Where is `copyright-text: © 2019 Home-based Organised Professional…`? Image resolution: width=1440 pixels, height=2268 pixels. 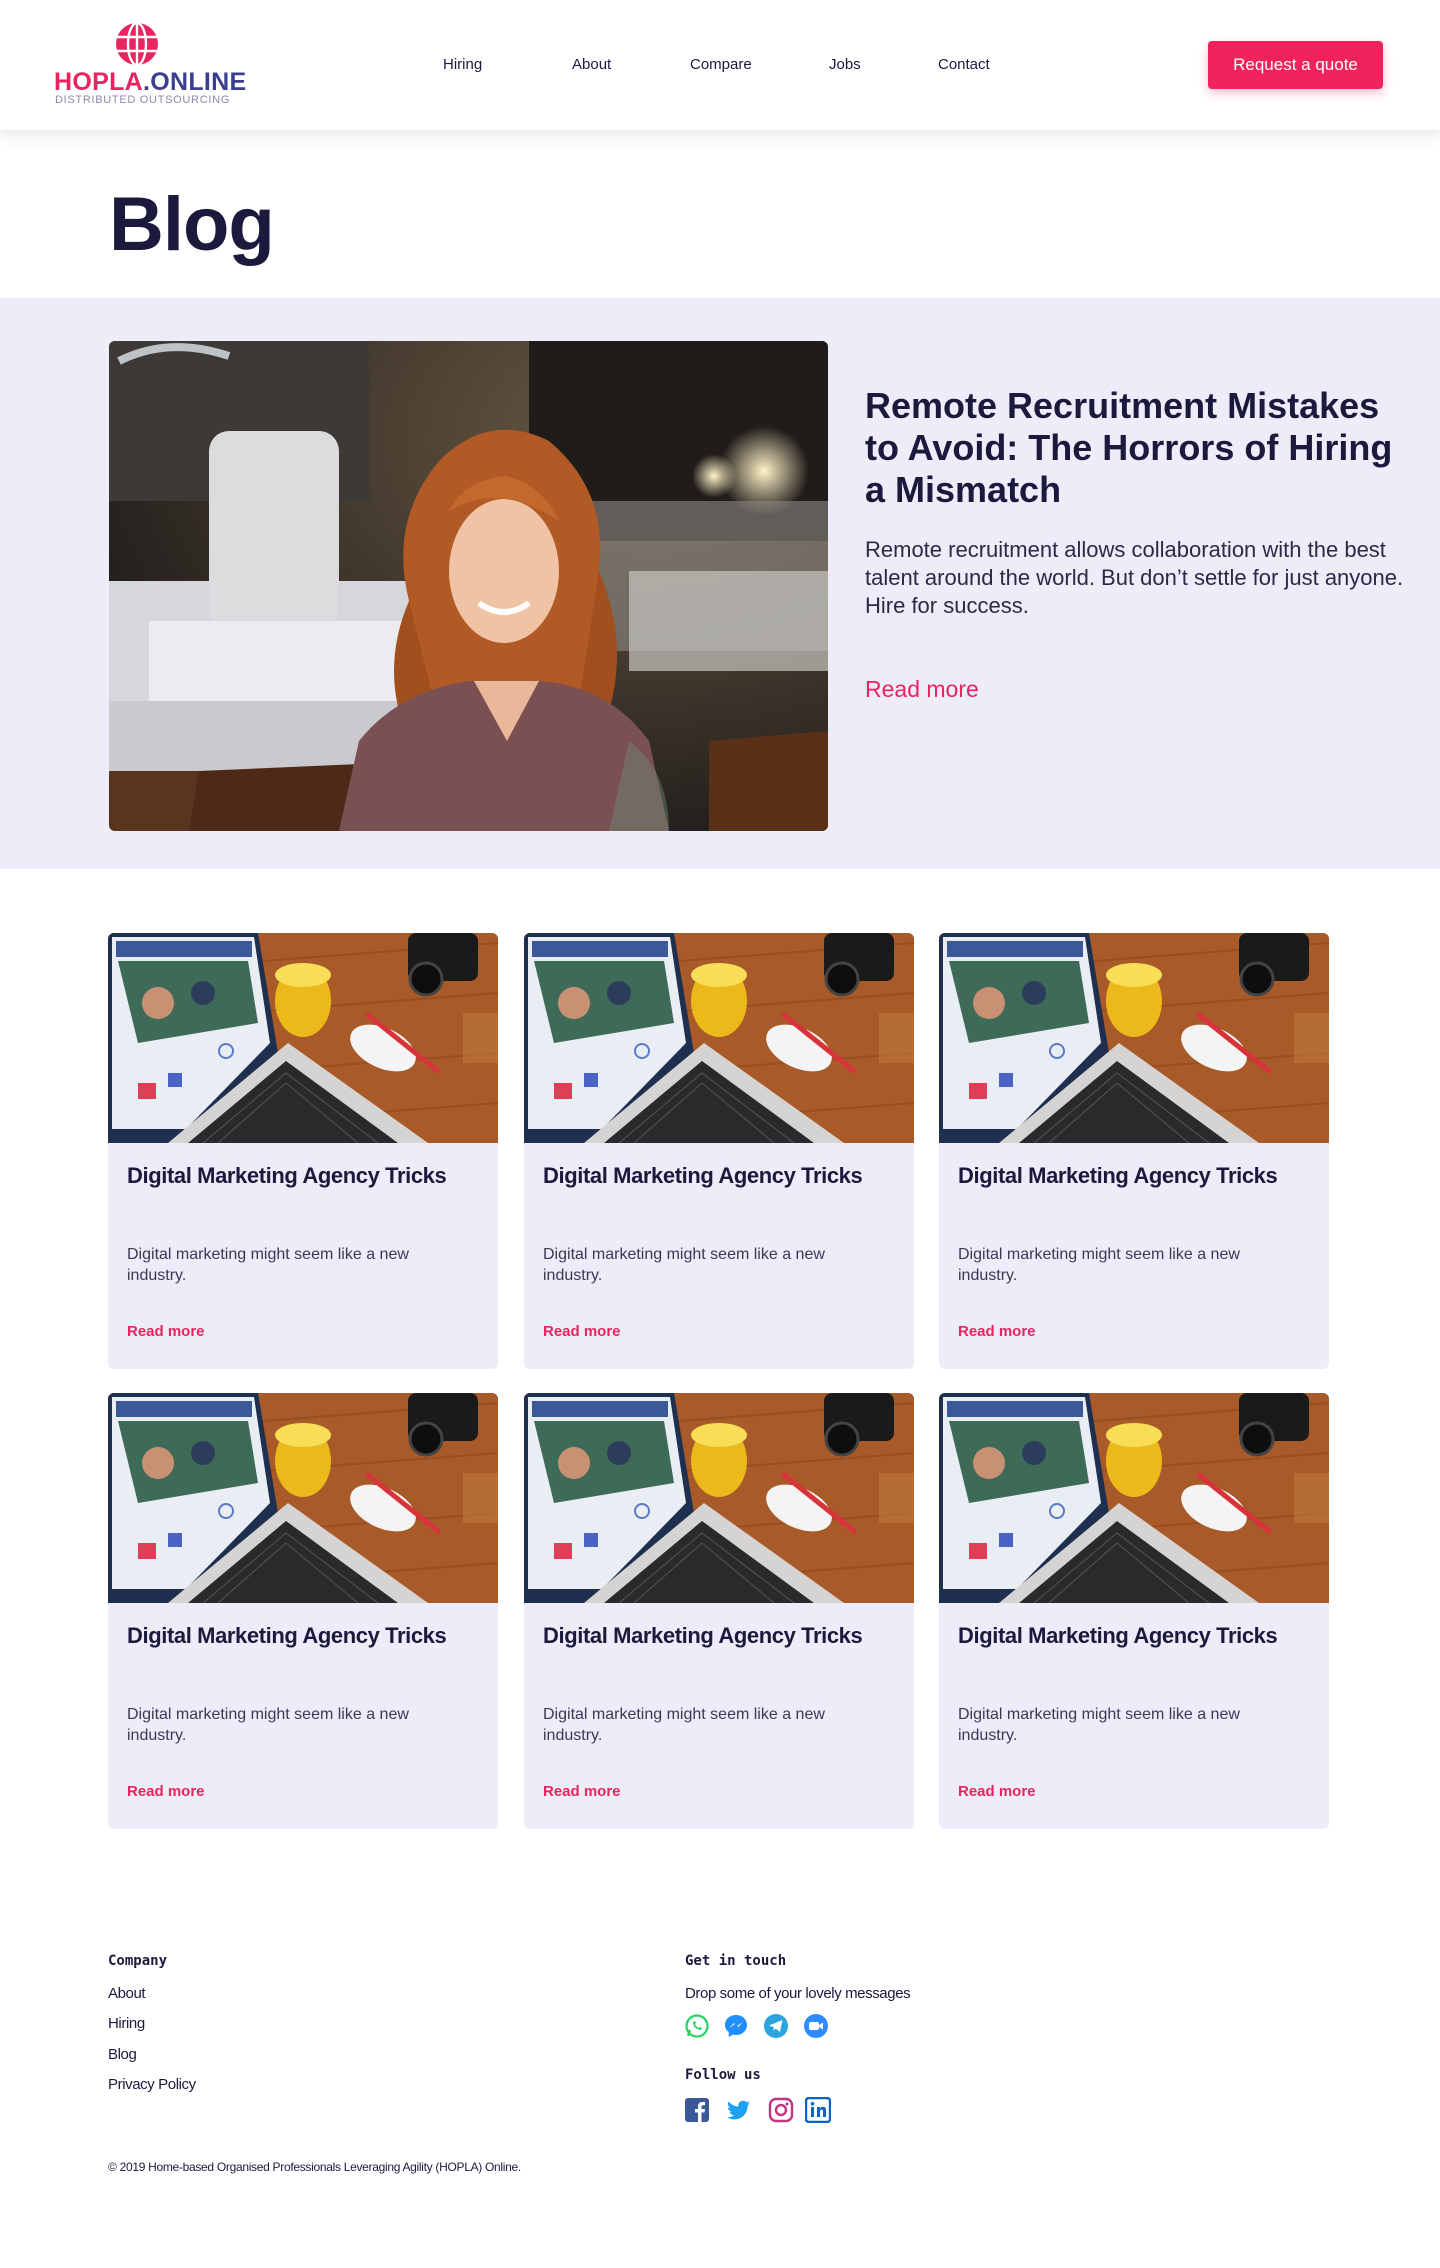 copyright-text: © 2019 Home-based Organised Professional… is located at coordinates (314, 2167).